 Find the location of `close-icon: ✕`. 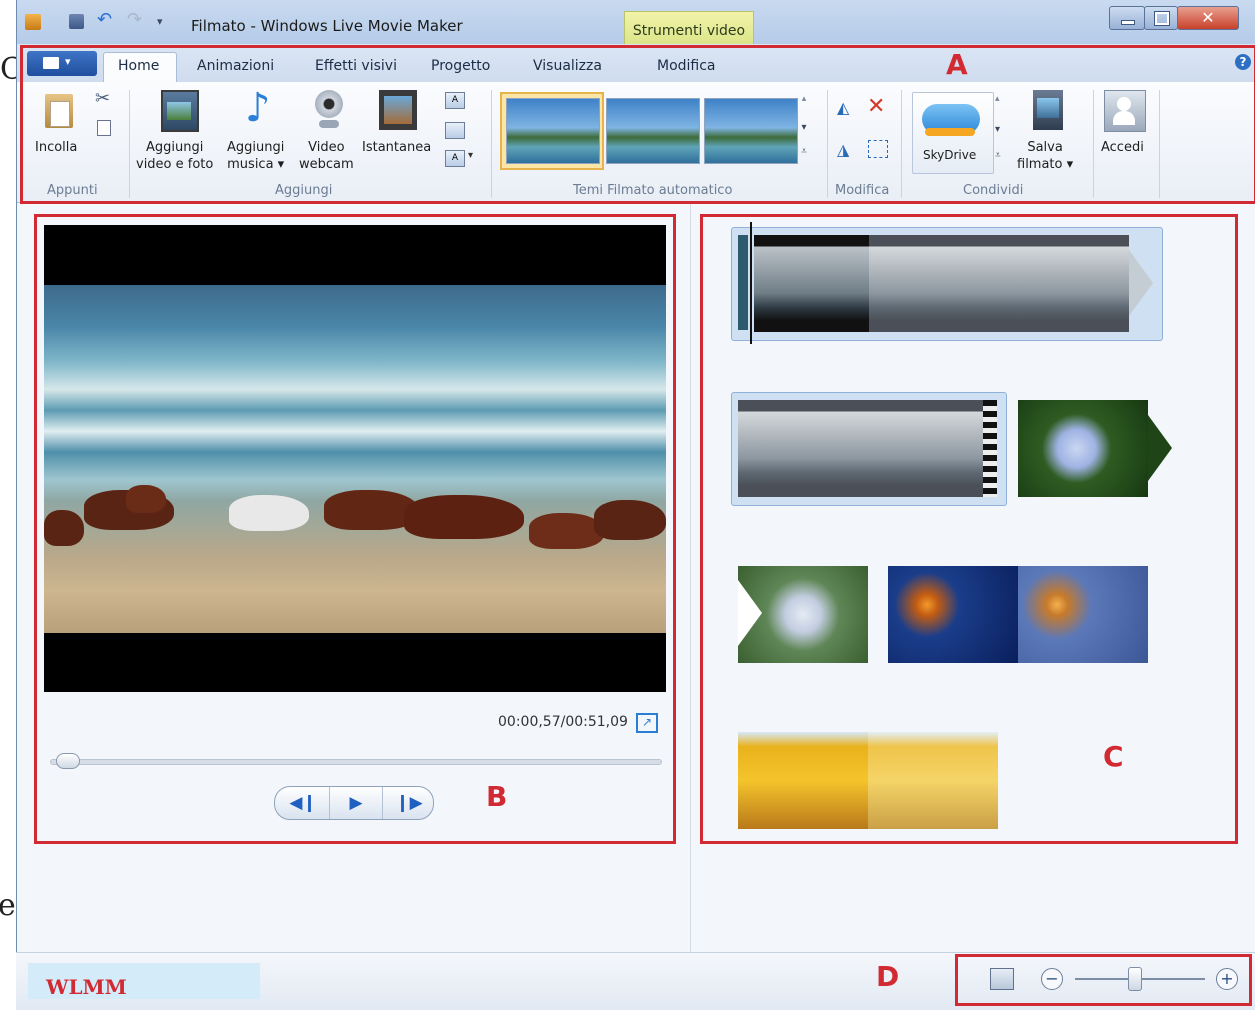

close-icon: ✕ is located at coordinates (1208, 17).